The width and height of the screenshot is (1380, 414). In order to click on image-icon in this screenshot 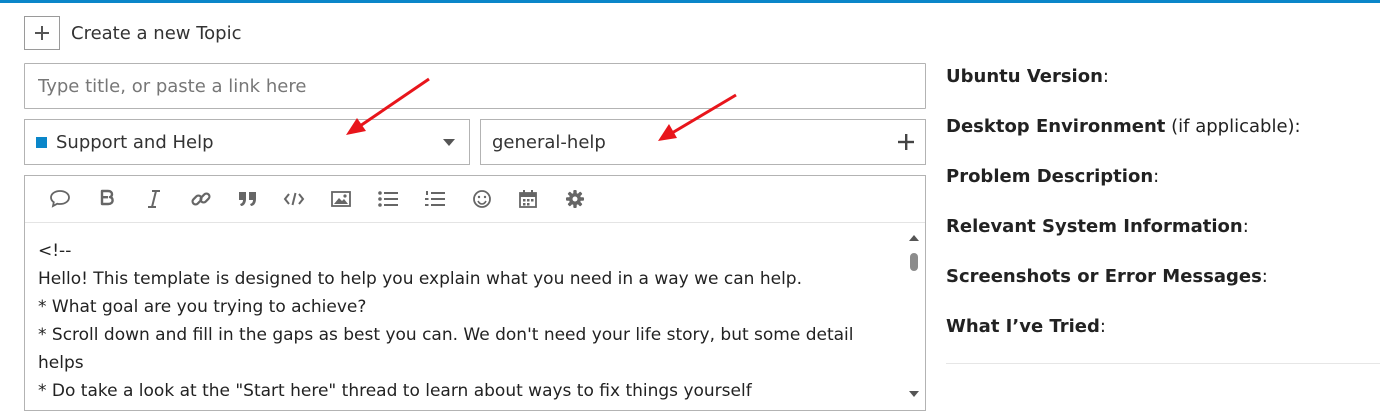, I will do `click(341, 199)`.